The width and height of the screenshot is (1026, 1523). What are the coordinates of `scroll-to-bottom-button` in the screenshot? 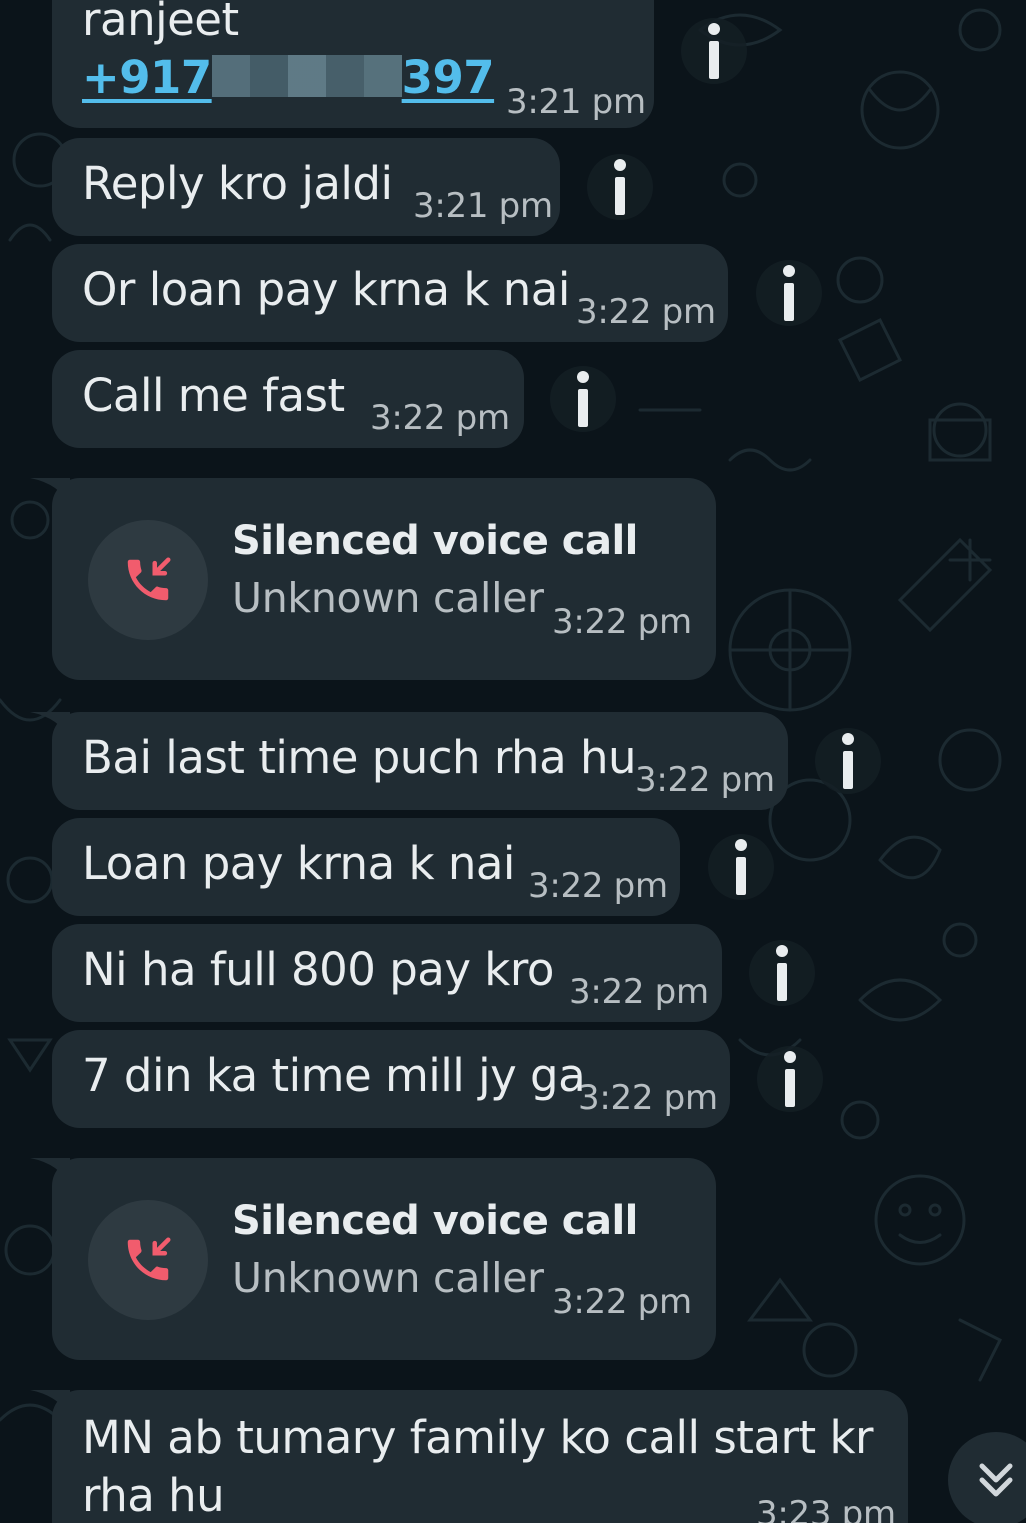 It's located at (987, 1477).